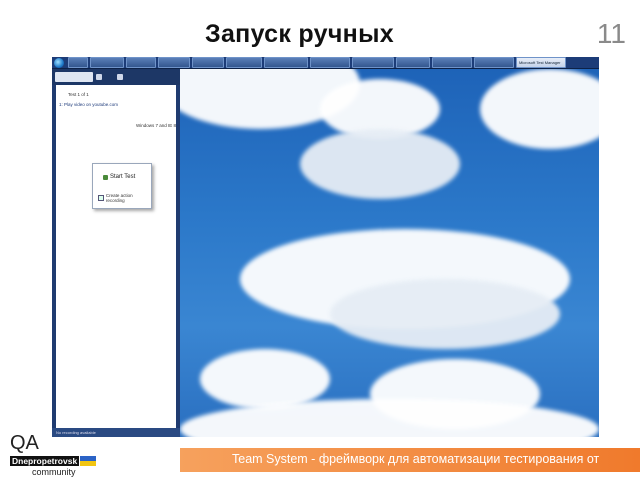  I want to click on logo-city: Dnepropetrovsk, so click(45, 461).